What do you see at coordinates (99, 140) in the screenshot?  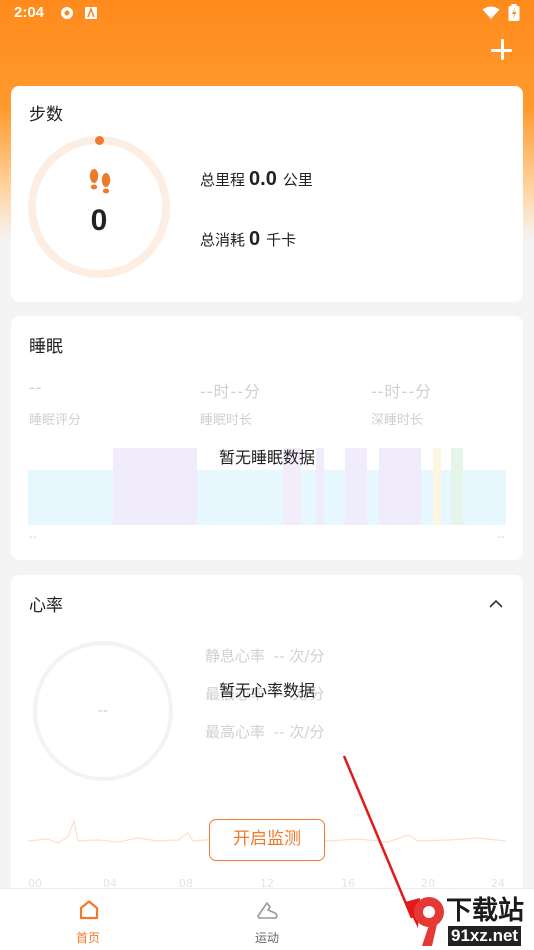 I see `steps-progress-indicator` at bounding box center [99, 140].